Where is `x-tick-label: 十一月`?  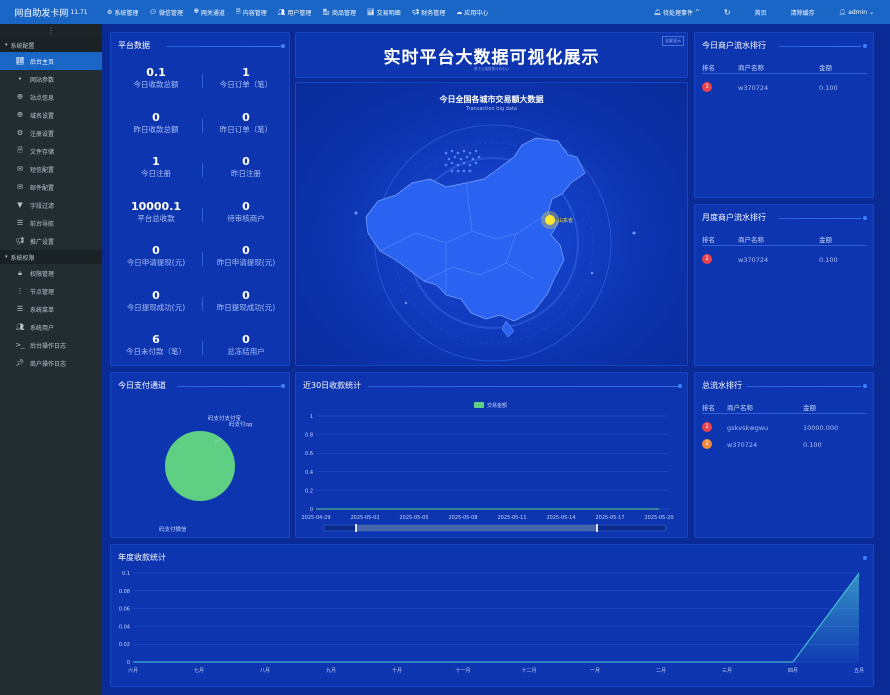
x-tick-label: 十一月 is located at coordinates (462, 670).